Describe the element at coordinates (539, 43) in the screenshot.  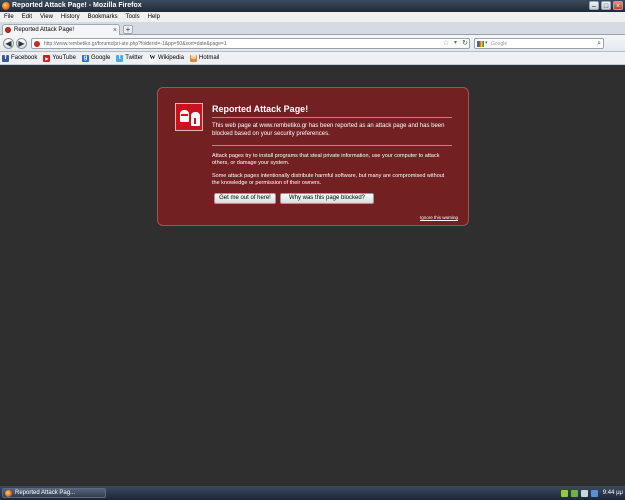
I see `search-bar: ▾ Google ⌕` at that location.